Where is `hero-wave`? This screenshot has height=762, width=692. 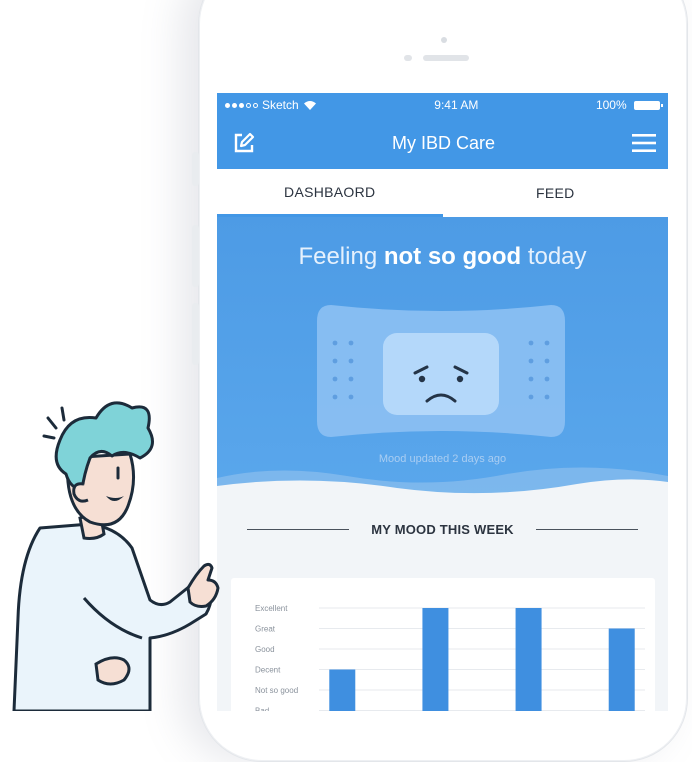 hero-wave is located at coordinates (442, 485).